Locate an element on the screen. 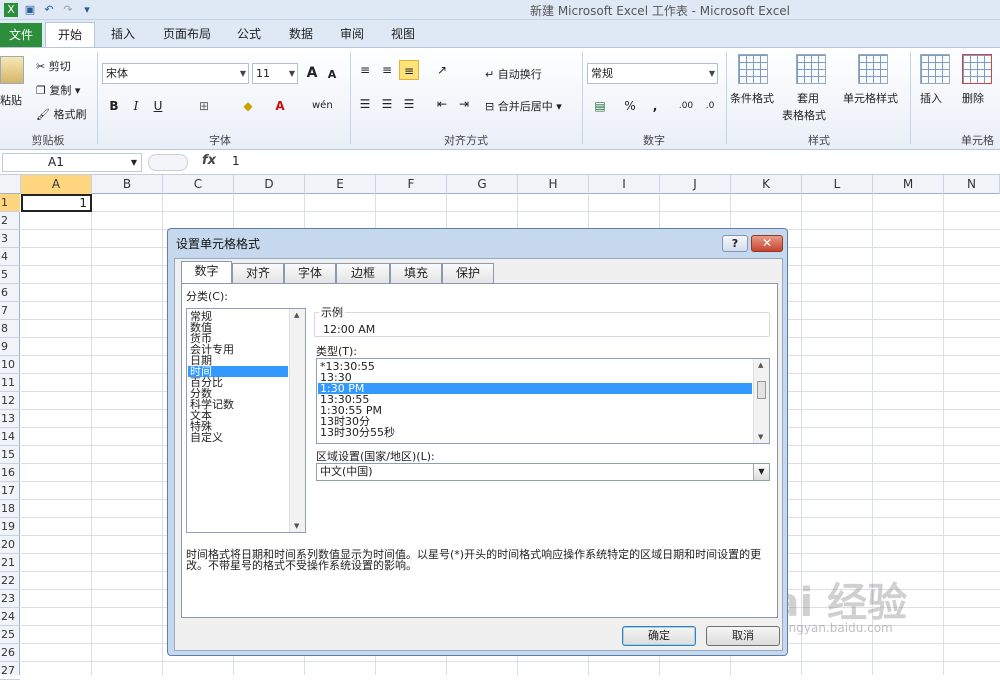 Image resolution: width=1000 pixels, height=680 pixels. wrap-text-button: ↵ 自动换行 is located at coordinates (513, 74).